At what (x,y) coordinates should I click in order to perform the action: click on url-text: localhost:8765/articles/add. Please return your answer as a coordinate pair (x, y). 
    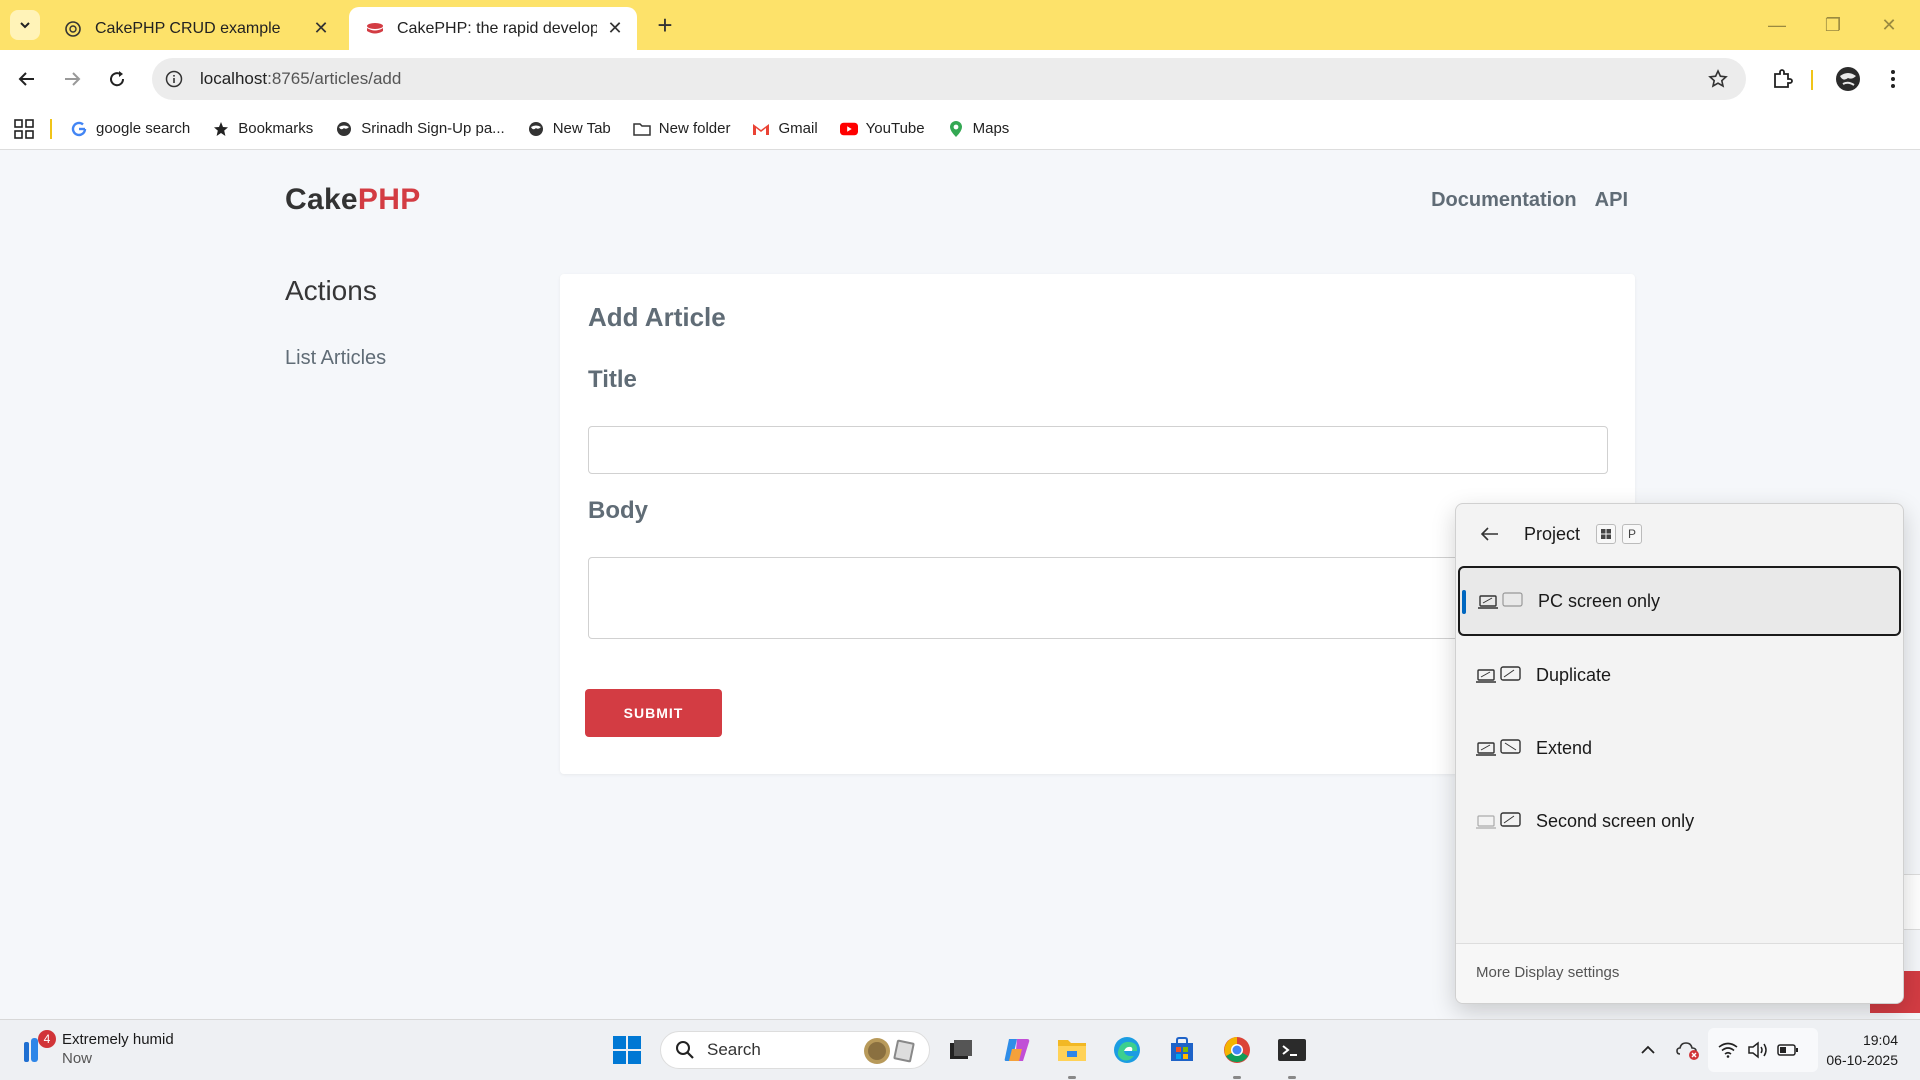
    Looking at the image, I should click on (301, 78).